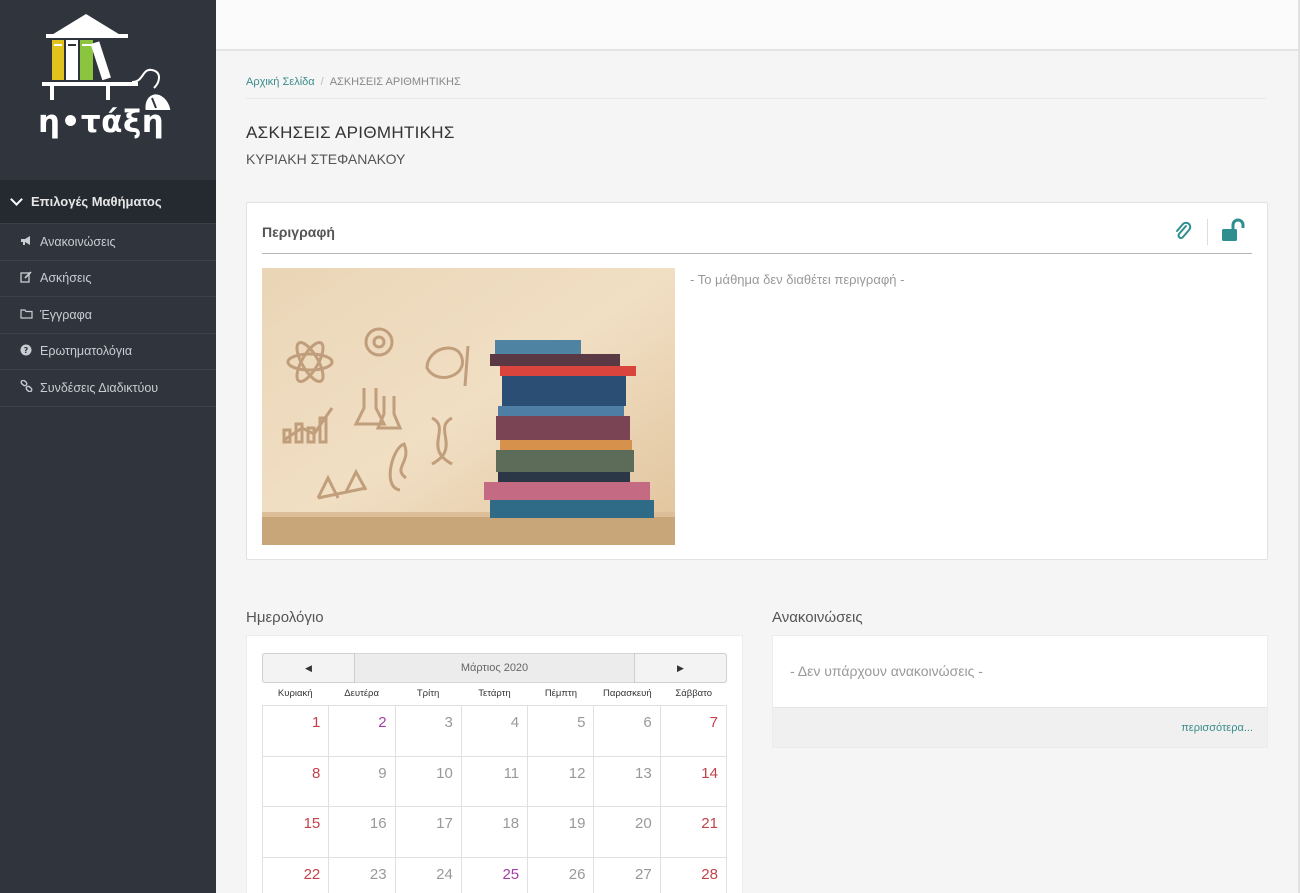 This screenshot has width=1300, height=893. I want to click on chevron-left-icon: ◀, so click(308, 667).